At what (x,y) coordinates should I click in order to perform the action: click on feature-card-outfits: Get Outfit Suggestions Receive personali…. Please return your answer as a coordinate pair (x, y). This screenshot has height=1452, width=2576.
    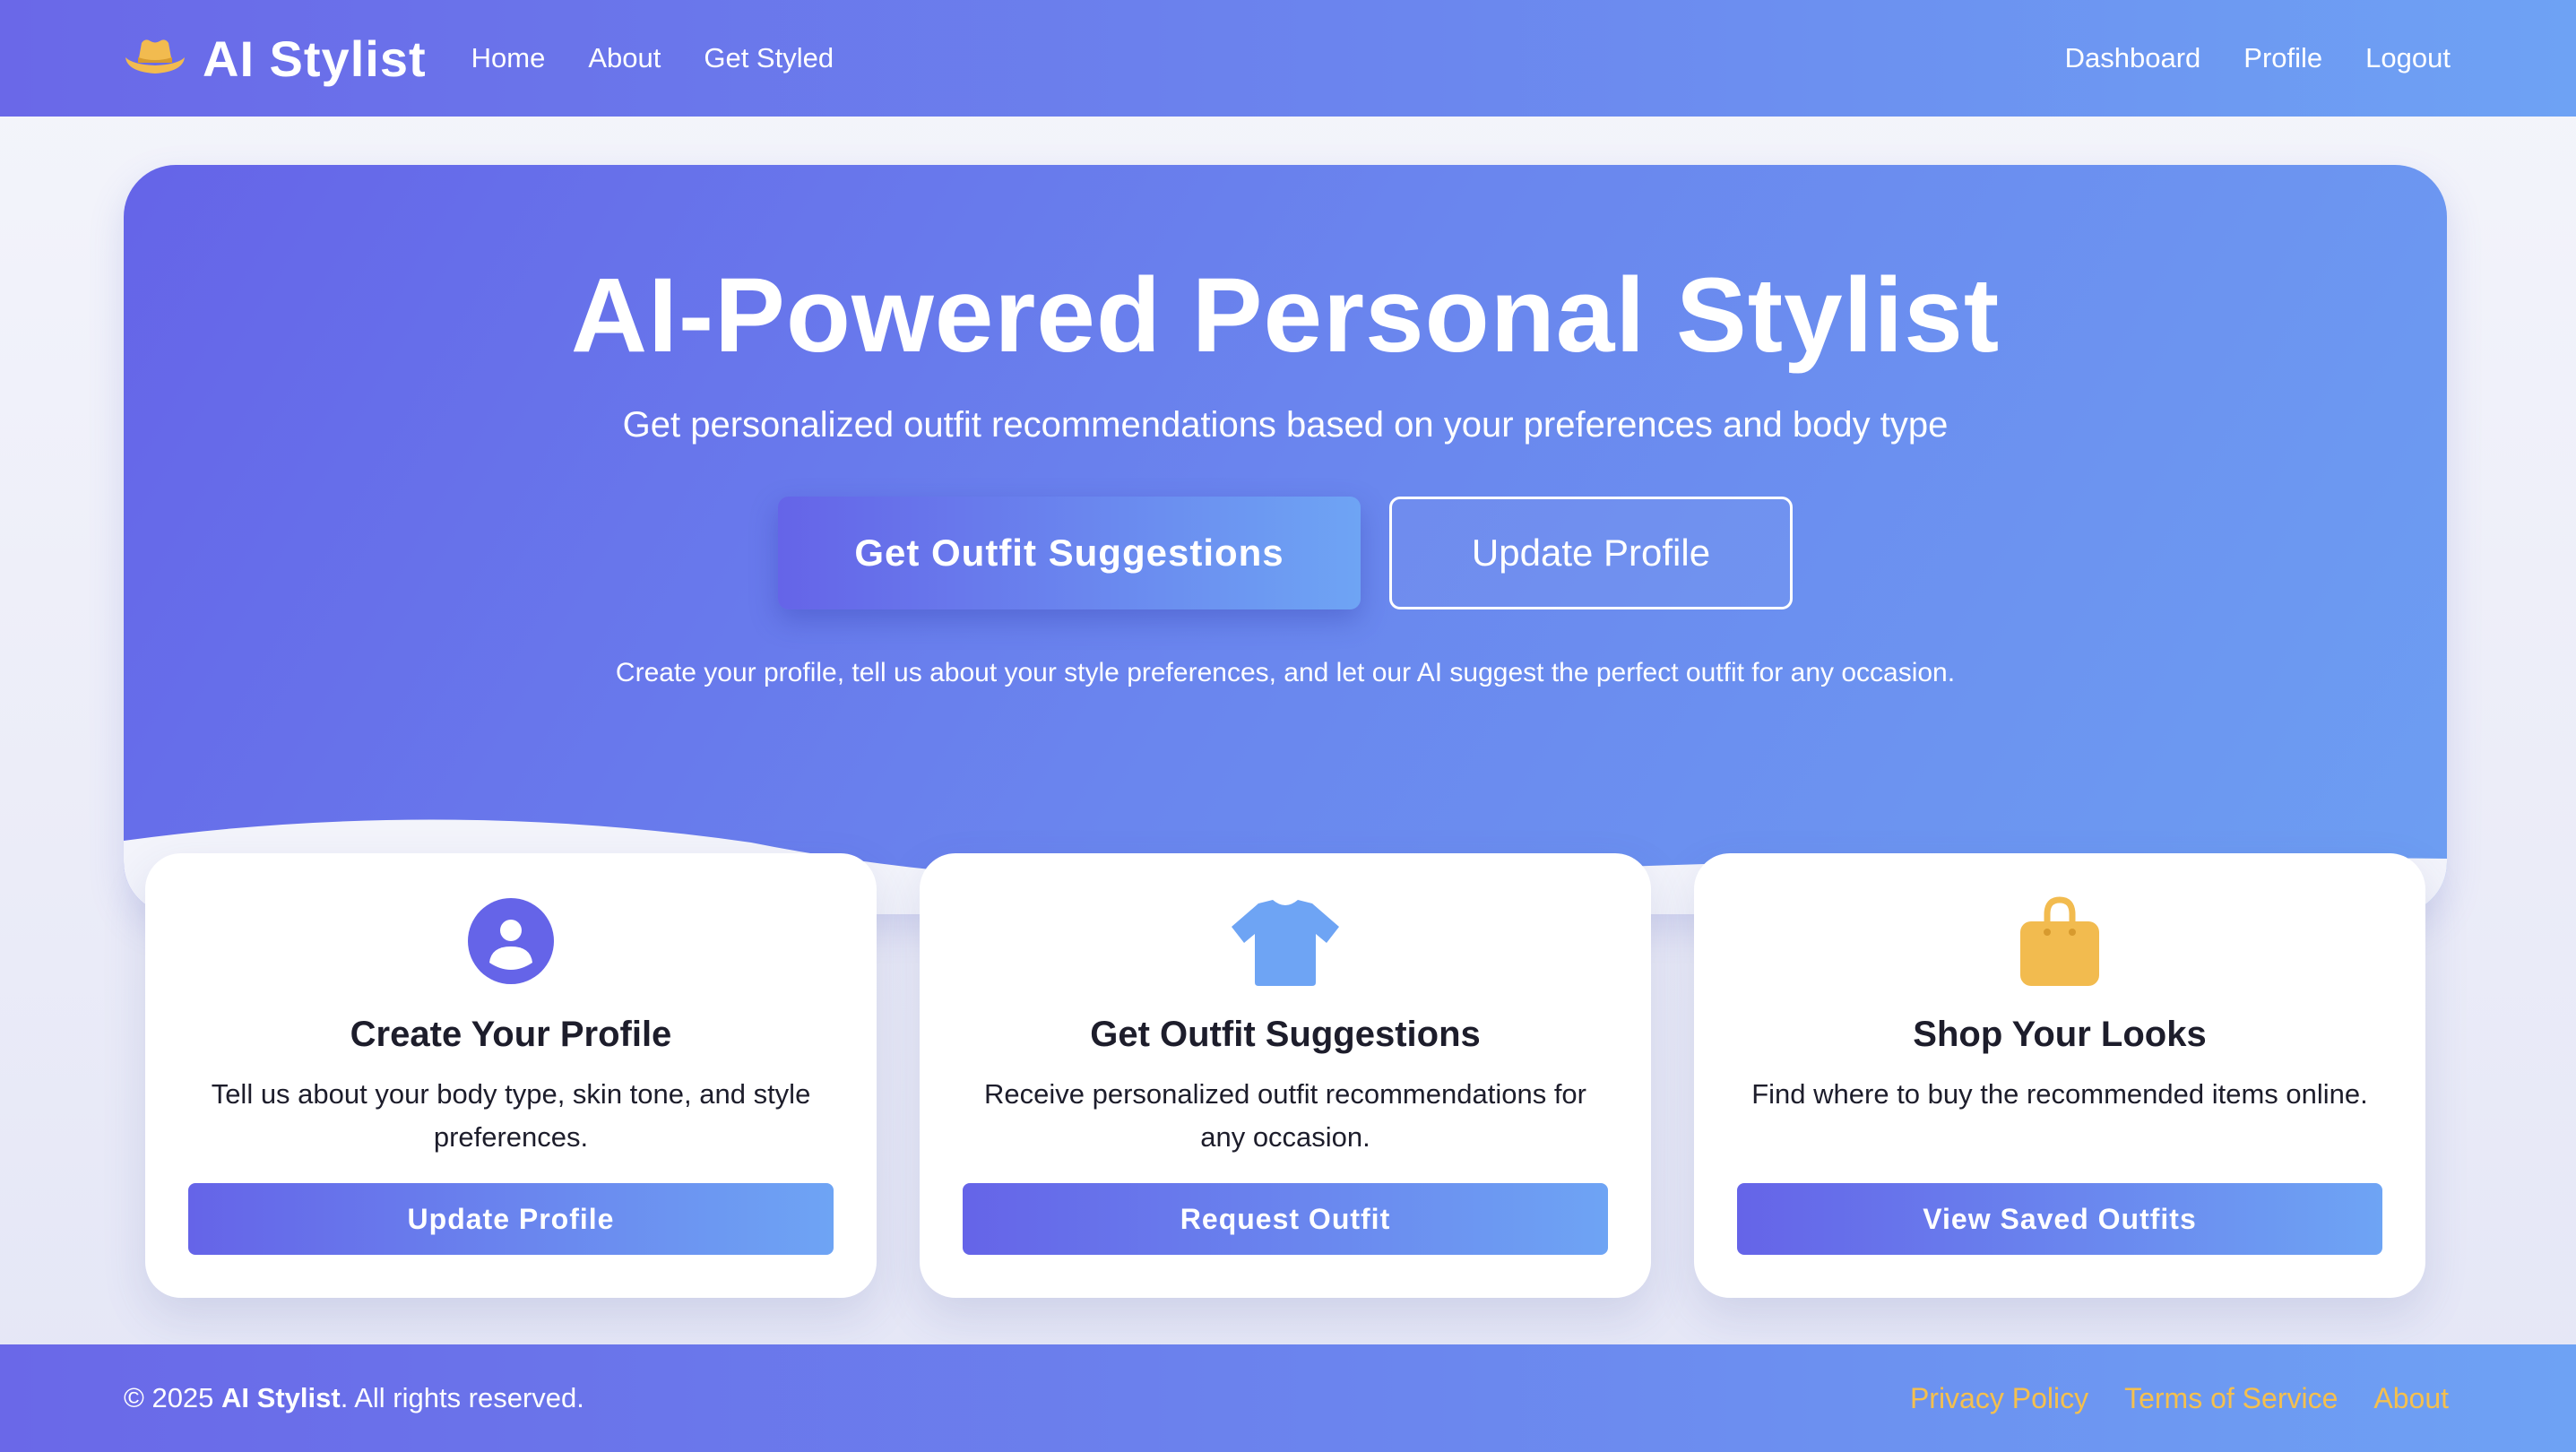
    Looking at the image, I should click on (1285, 1075).